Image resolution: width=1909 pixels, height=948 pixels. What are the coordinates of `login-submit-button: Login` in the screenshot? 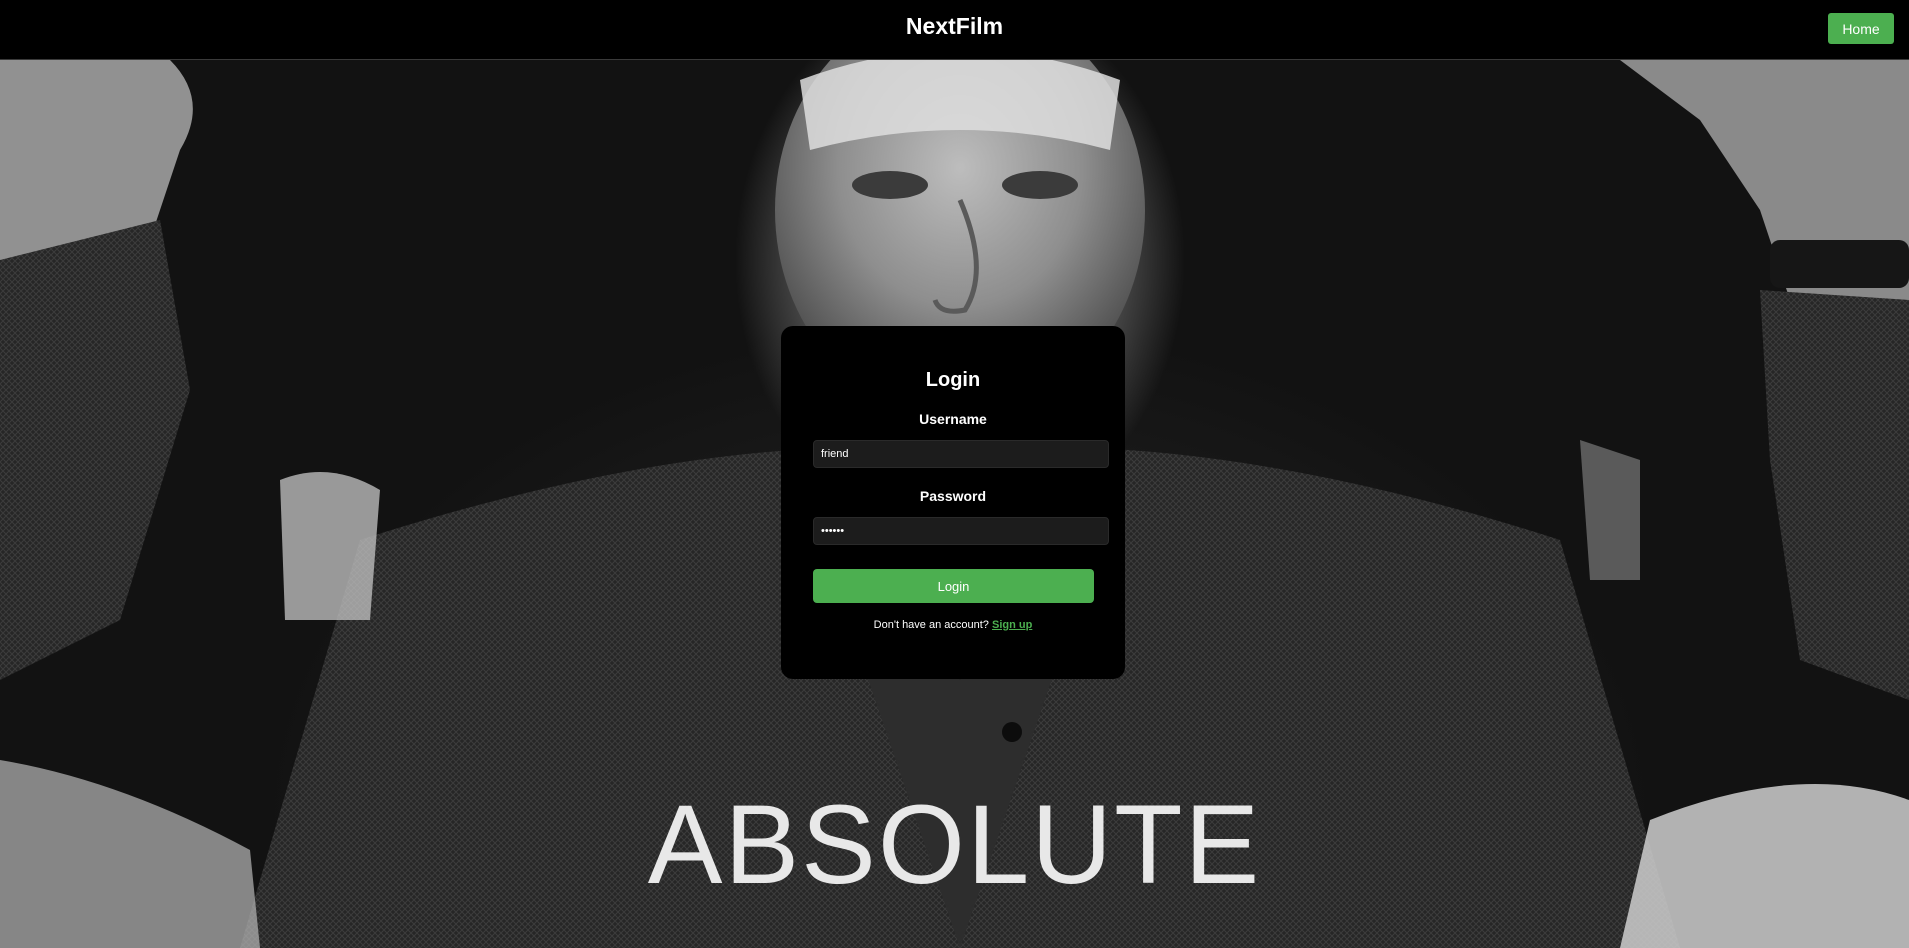 It's located at (953, 586).